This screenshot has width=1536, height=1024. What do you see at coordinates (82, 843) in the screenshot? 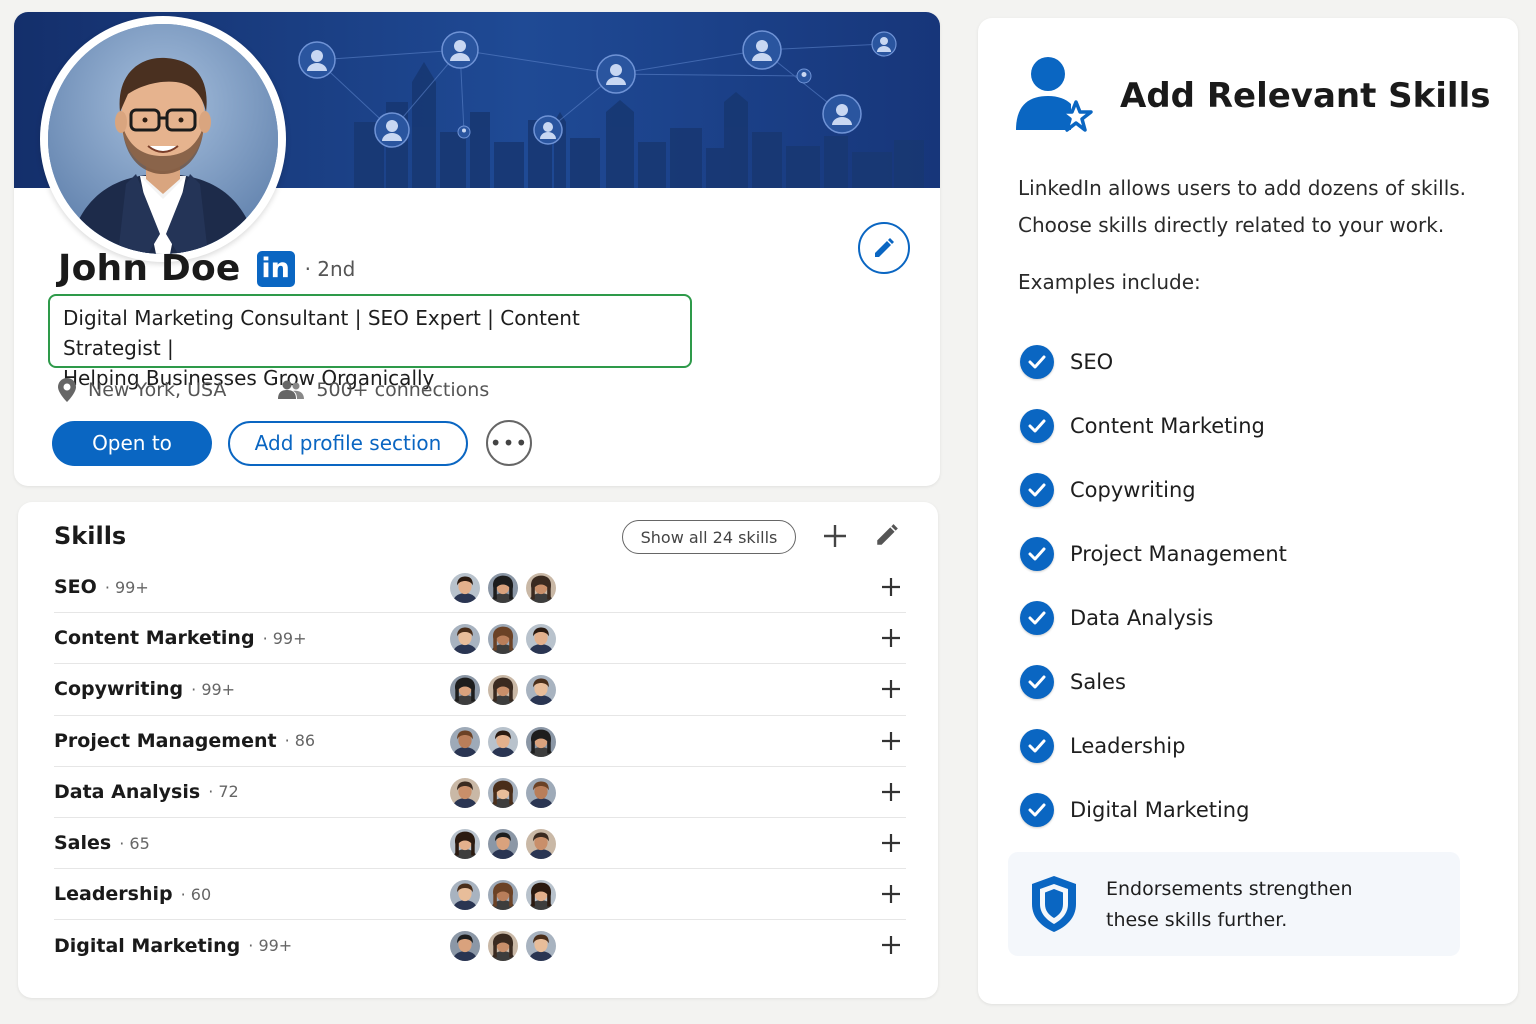
I see `skill-name: Sales` at bounding box center [82, 843].